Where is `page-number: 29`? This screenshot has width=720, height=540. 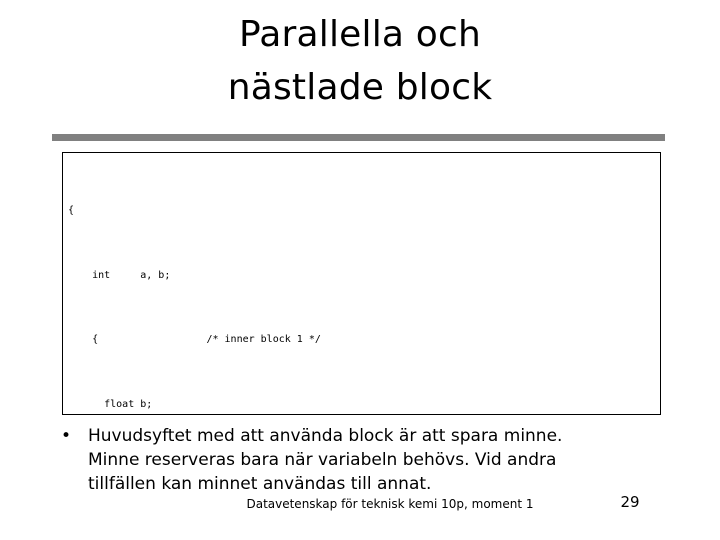
page-number: 29 is located at coordinates (630, 502).